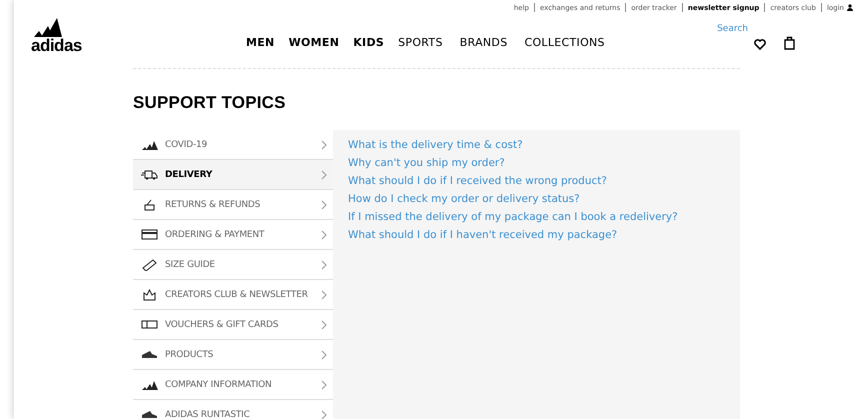  Describe the element at coordinates (536, 145) in the screenshot. I see `question-link: What is the delivery time & cost?` at that location.